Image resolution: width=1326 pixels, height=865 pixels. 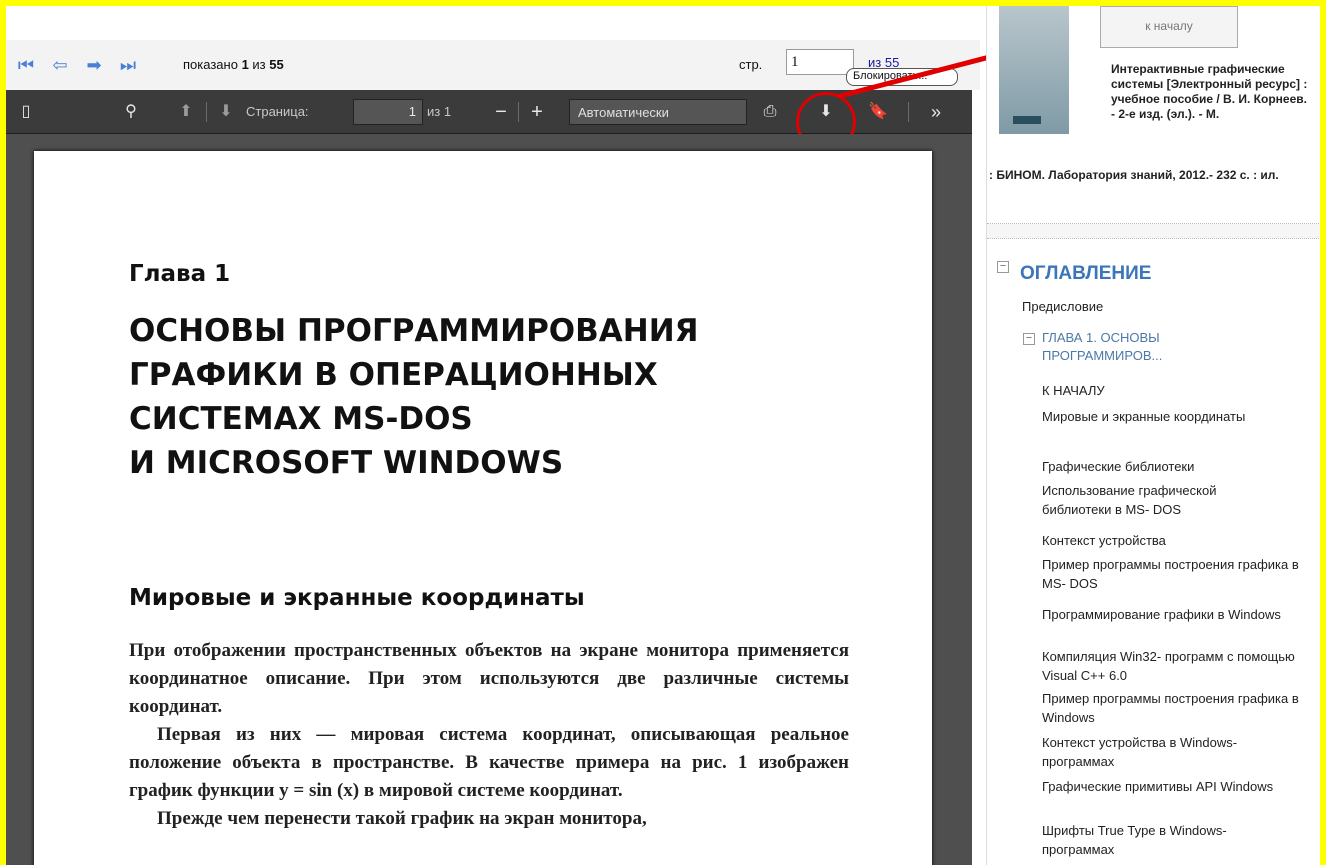 I want to click on zoom-select: Автоматически, so click(x=658, y=112).